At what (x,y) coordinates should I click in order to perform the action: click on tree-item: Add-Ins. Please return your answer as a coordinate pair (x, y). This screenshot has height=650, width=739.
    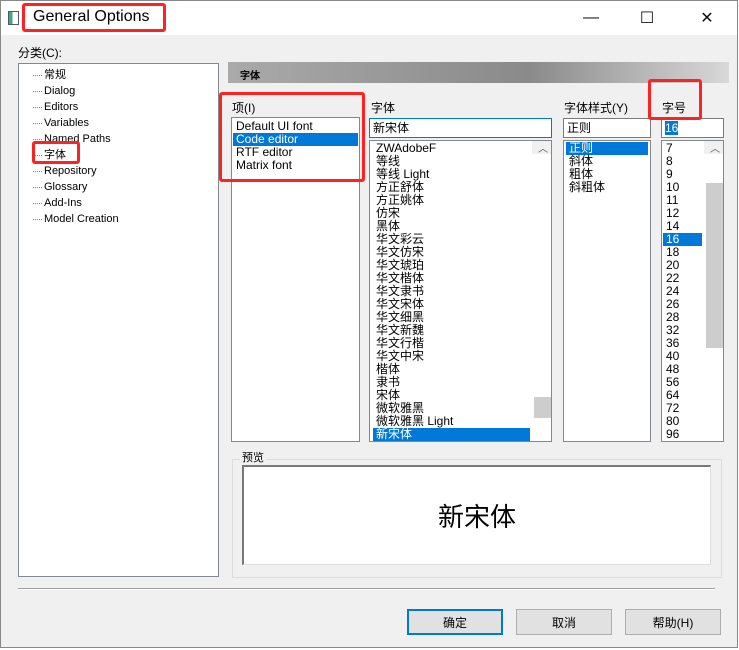
    Looking at the image, I should click on (118, 203).